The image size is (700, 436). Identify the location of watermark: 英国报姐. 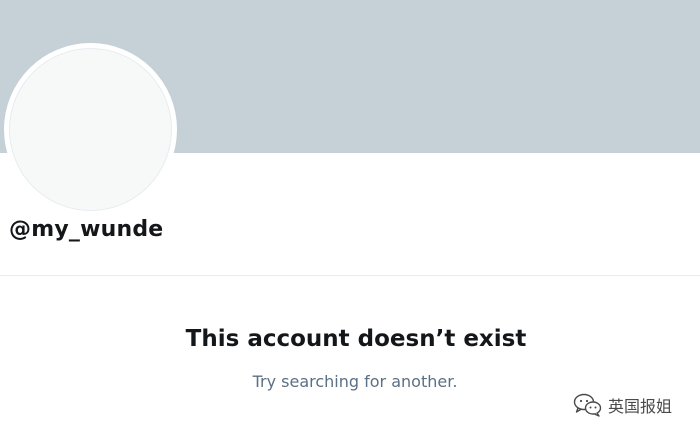
(622, 405).